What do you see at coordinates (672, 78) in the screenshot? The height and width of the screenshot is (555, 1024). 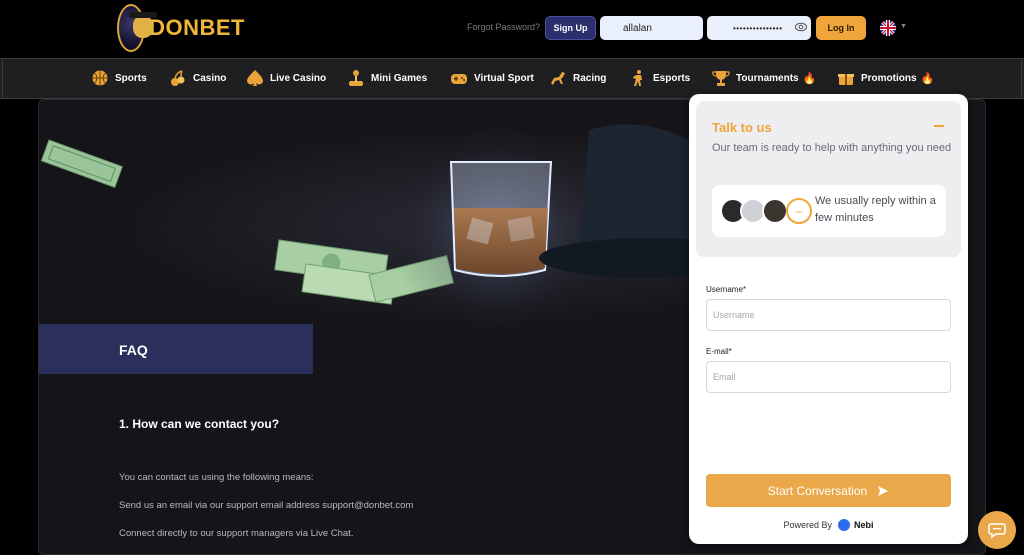 I see `nav-label: Esports` at bounding box center [672, 78].